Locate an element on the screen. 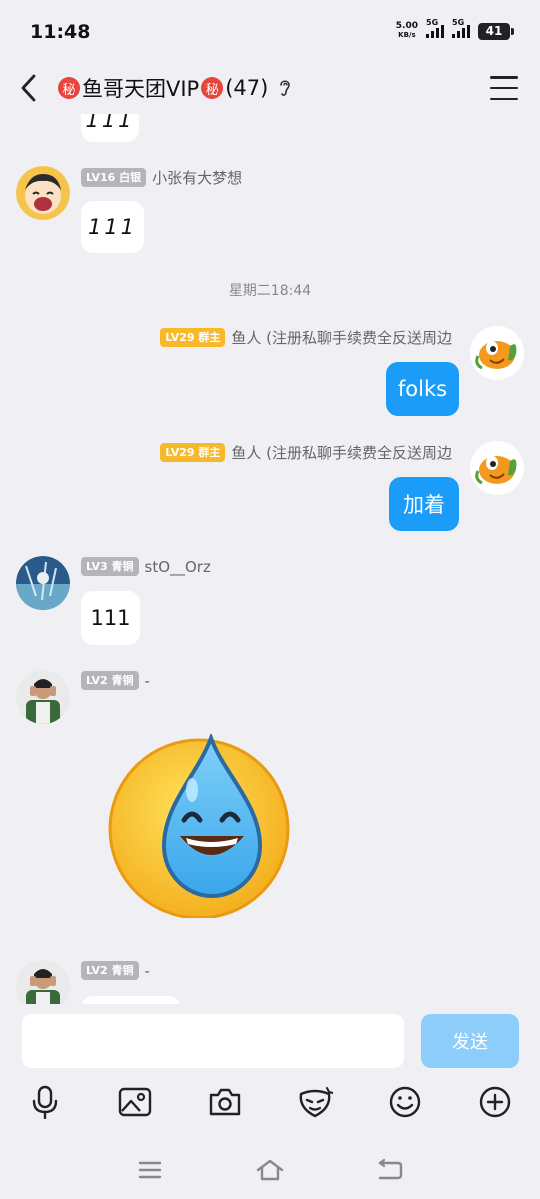 This screenshot has height=1199, width=540. battery-icon: 41 is located at coordinates (496, 31).